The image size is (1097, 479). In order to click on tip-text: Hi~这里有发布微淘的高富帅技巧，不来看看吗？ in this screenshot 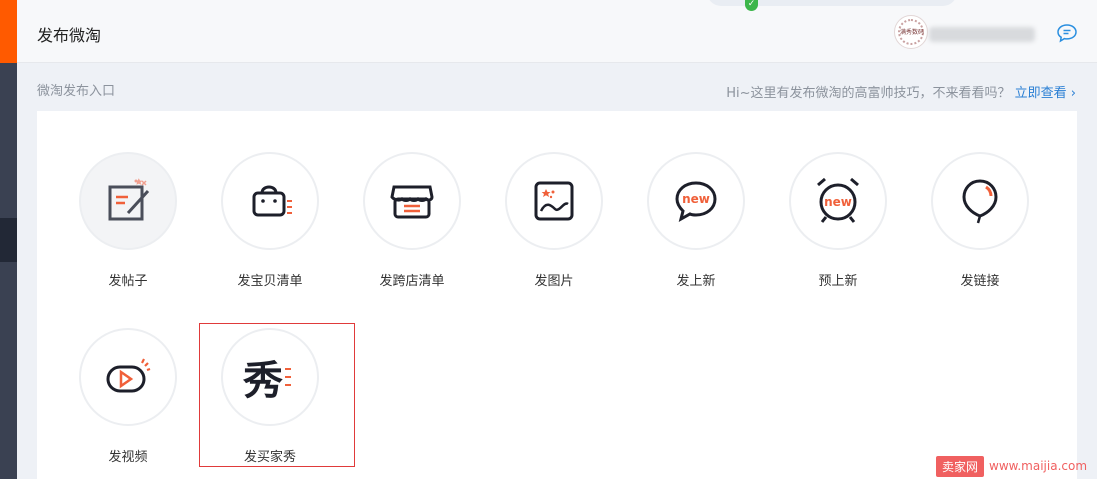, I will do `click(868, 93)`.